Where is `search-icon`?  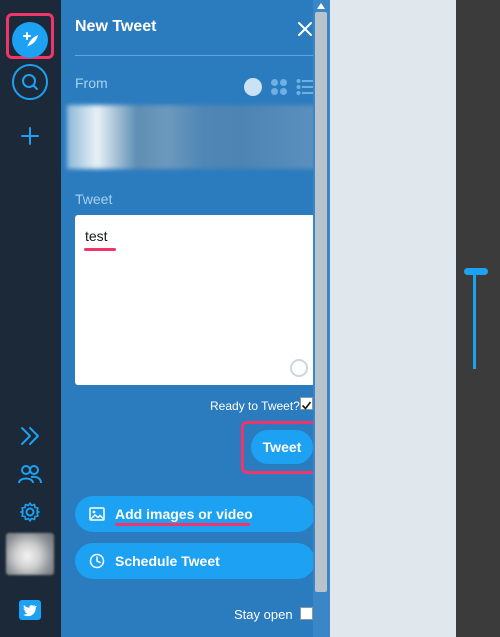
search-icon is located at coordinates (30, 82).